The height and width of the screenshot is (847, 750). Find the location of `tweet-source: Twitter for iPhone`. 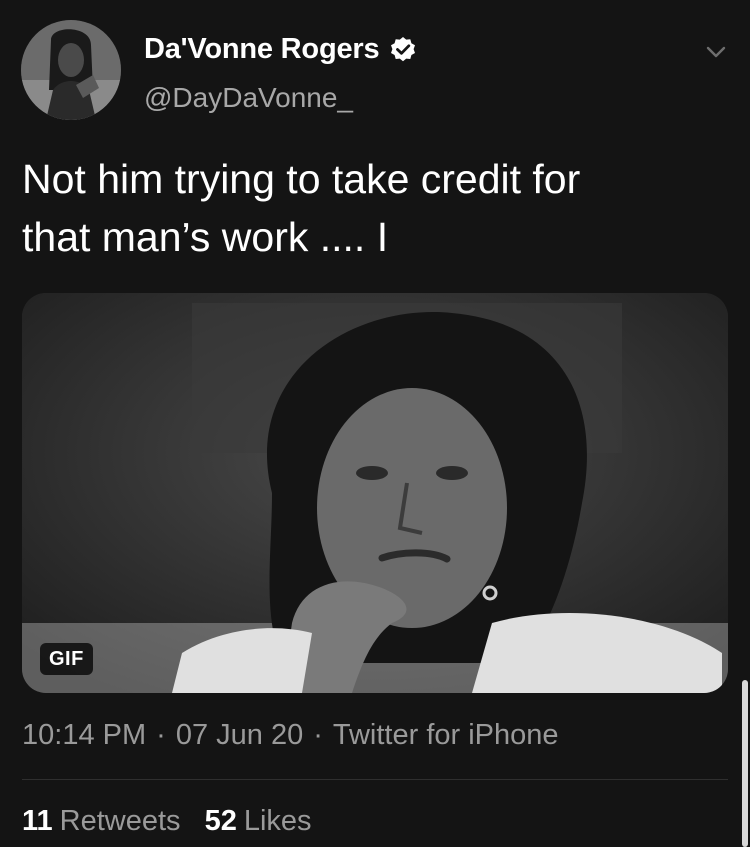

tweet-source: Twitter for iPhone is located at coordinates (446, 735).